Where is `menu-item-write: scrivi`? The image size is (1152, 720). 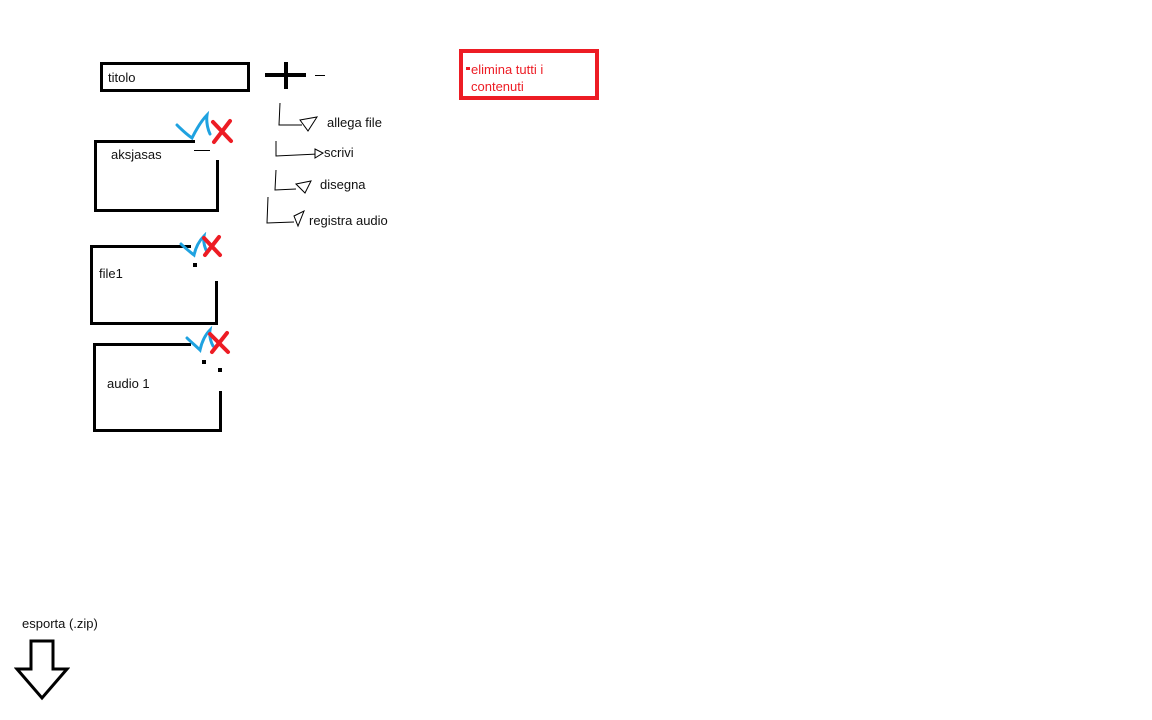
menu-item-write: scrivi is located at coordinates (339, 152).